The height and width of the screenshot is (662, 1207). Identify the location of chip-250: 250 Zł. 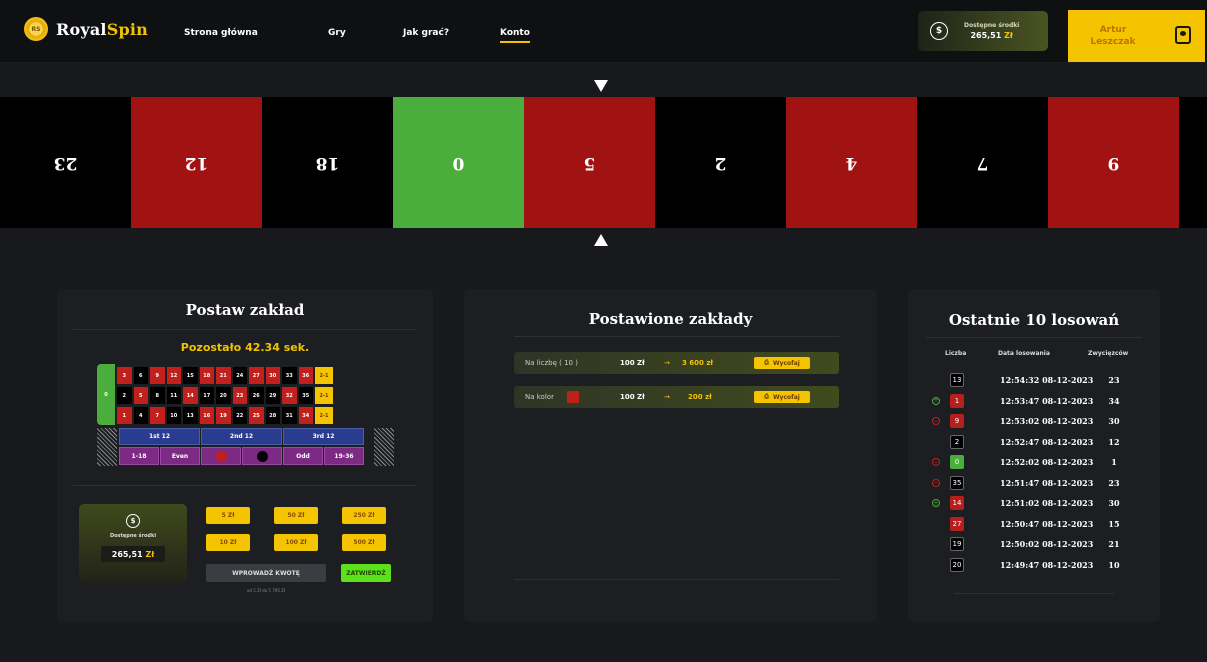
(364, 515).